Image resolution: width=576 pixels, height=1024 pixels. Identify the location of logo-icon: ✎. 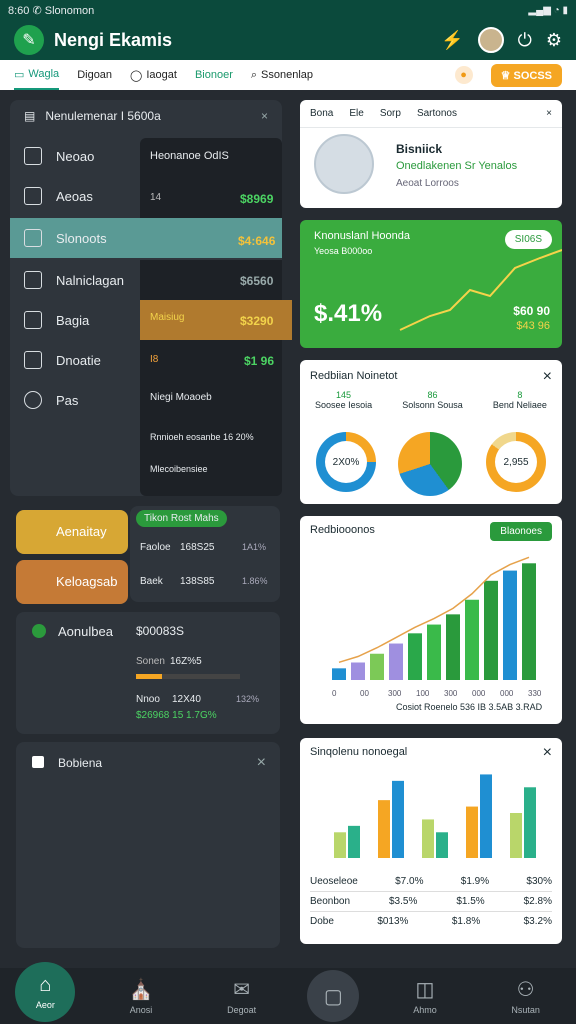
(29, 40).